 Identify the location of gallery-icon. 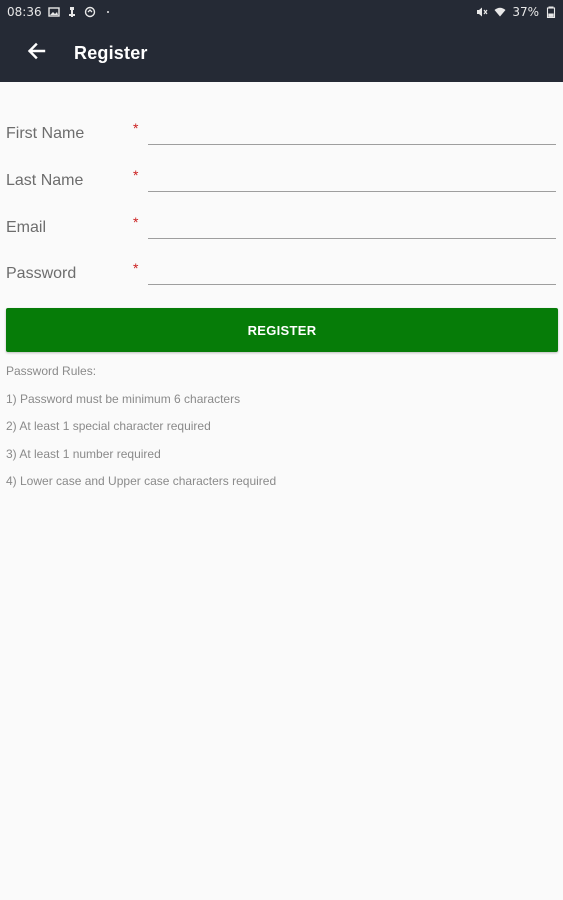
(53, 12).